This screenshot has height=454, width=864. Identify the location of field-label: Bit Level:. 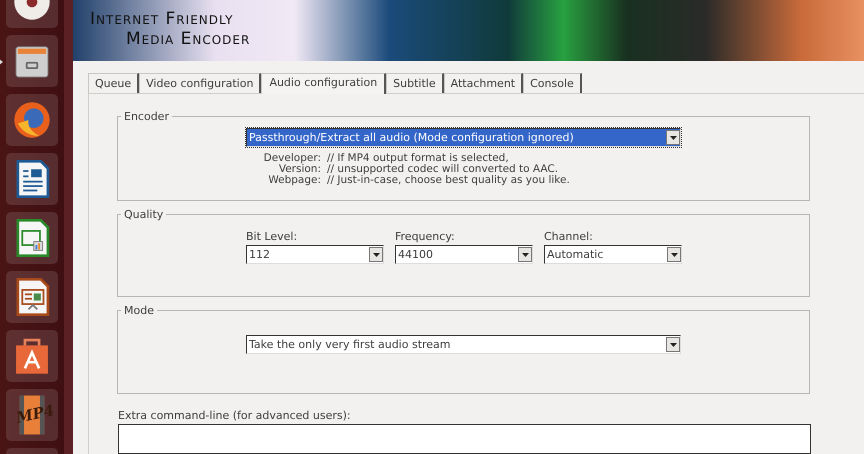
(272, 236).